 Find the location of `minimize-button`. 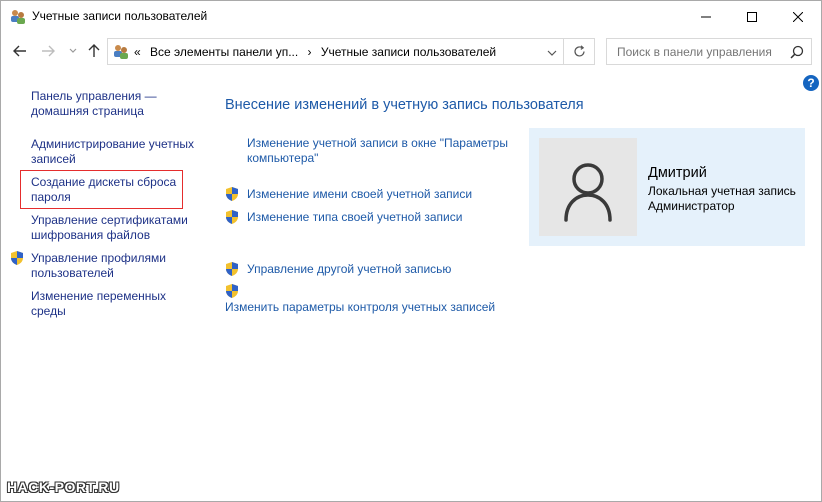

minimize-button is located at coordinates (706, 16).